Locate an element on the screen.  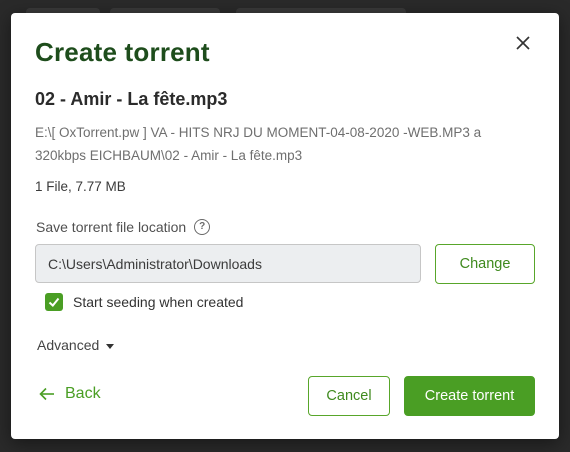
start-seeding-label: Start seeding when created is located at coordinates (158, 302).